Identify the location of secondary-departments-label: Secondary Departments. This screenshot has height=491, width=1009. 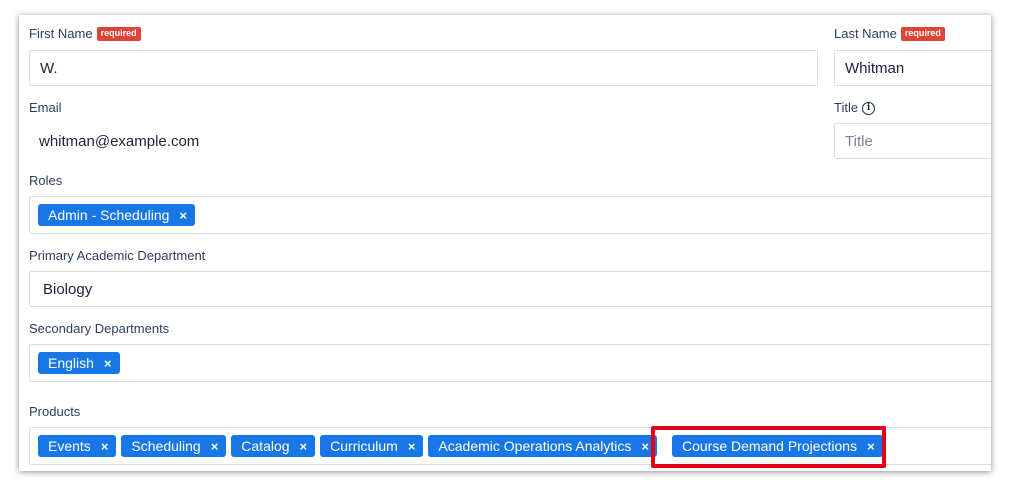
(99, 329).